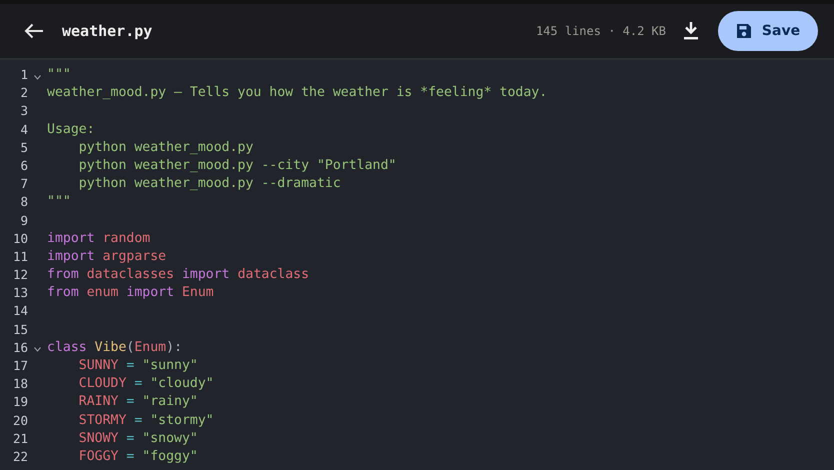 This screenshot has width=834, height=470. I want to click on line-number: 7, so click(23, 184).